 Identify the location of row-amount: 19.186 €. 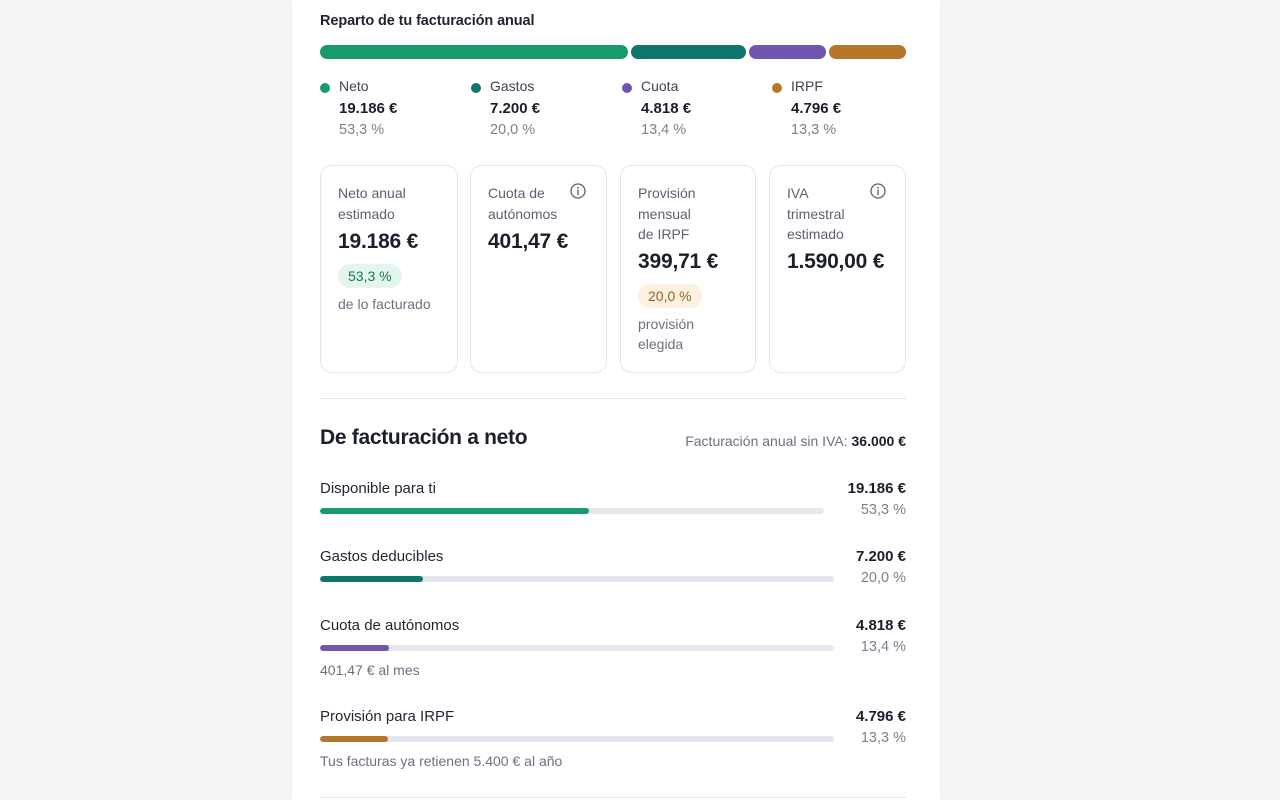
(876, 488).